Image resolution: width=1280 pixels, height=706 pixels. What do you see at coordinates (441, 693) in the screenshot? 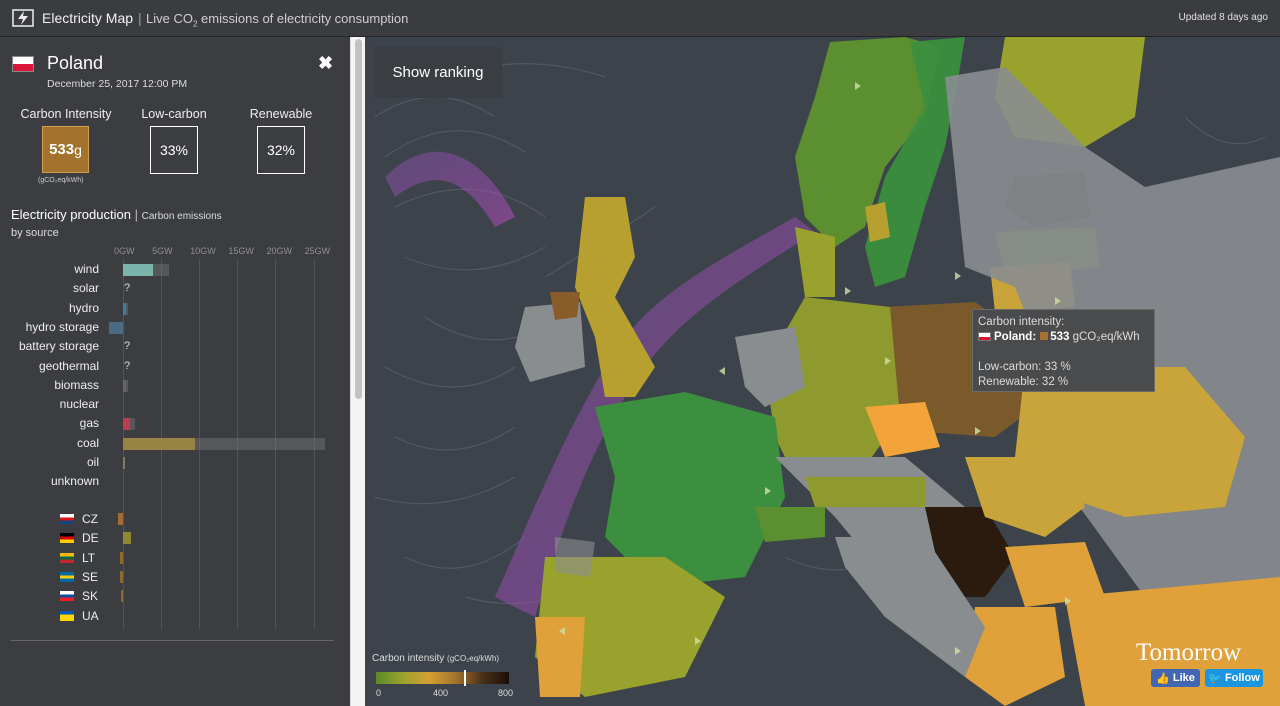
I see `legend-tick-mid: 400` at bounding box center [441, 693].